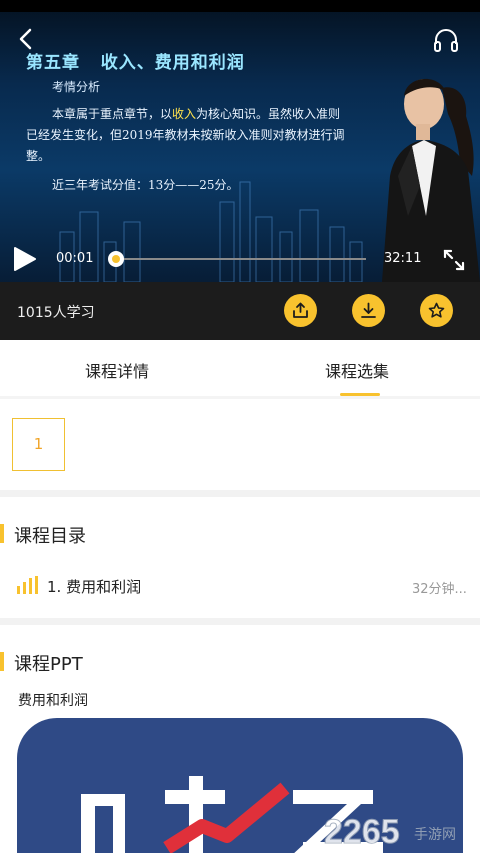 This screenshot has height=853, width=480. I want to click on share-button, so click(300, 310).